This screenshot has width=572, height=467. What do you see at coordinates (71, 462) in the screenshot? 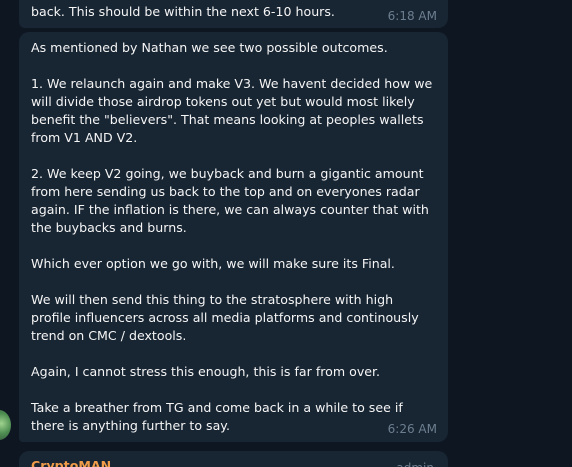
I see `sender-name: CryptoMAN` at bounding box center [71, 462].